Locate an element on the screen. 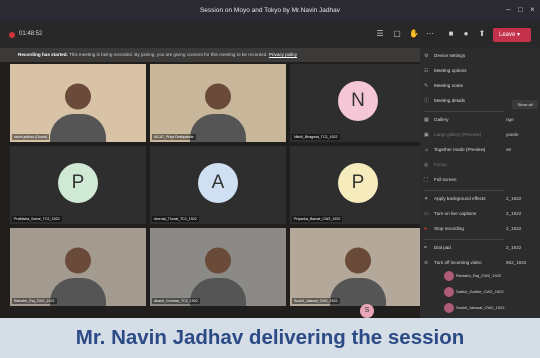  side-list-participant: Sushil_Jaiswal_CW2_1922 is located at coordinates (490, 308).